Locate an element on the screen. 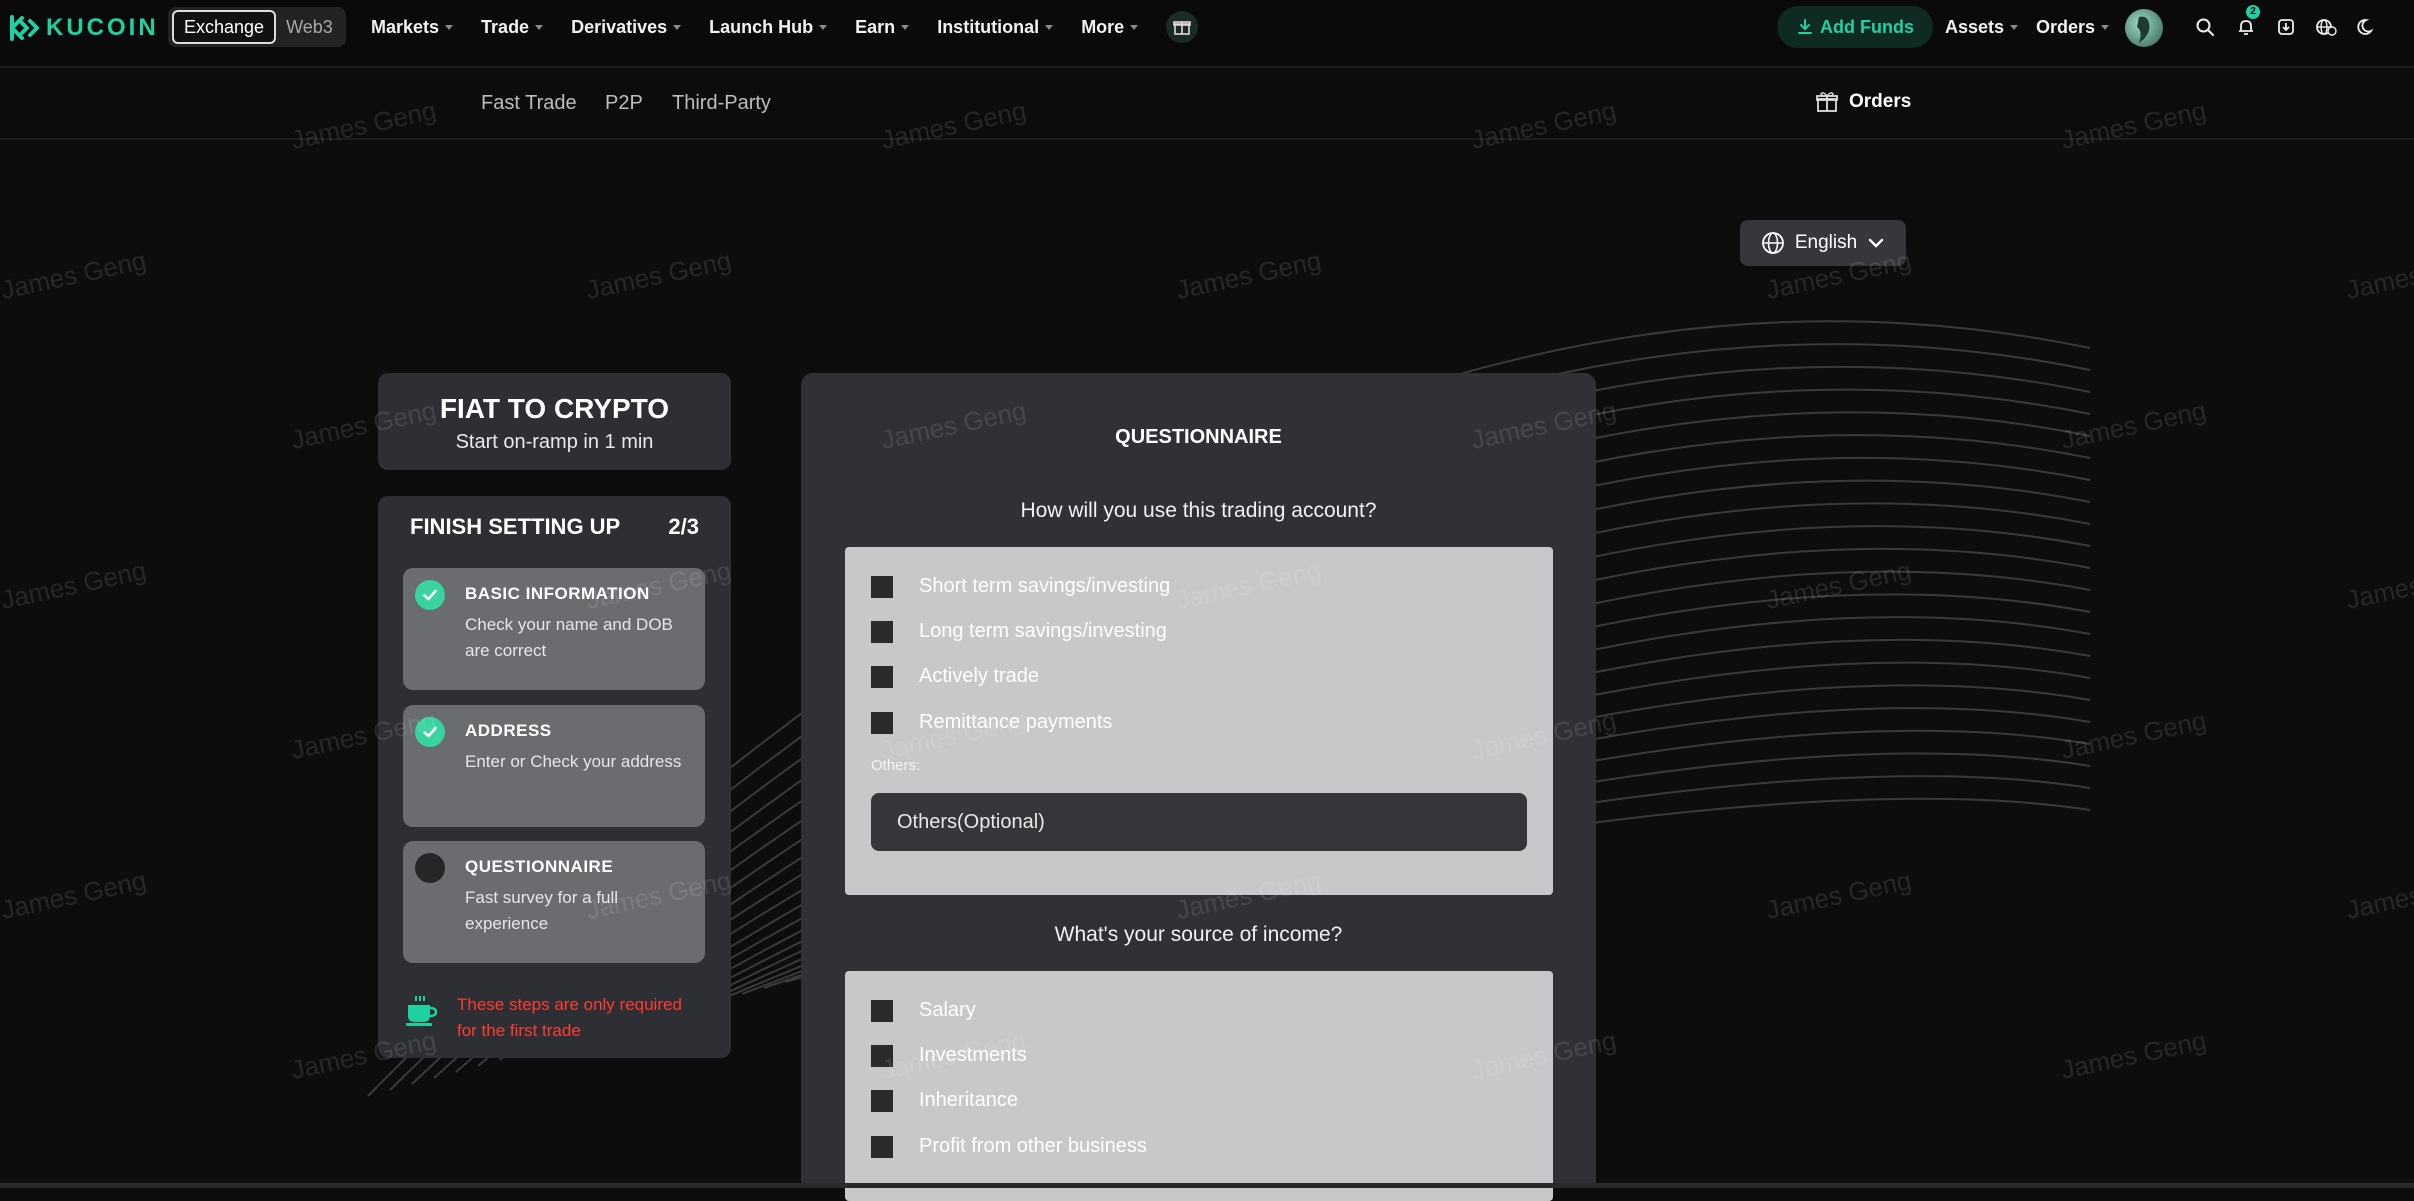 The width and height of the screenshot is (2414, 1201). questionnaire-title: QUESTIONNAIRE is located at coordinates (1198, 437).